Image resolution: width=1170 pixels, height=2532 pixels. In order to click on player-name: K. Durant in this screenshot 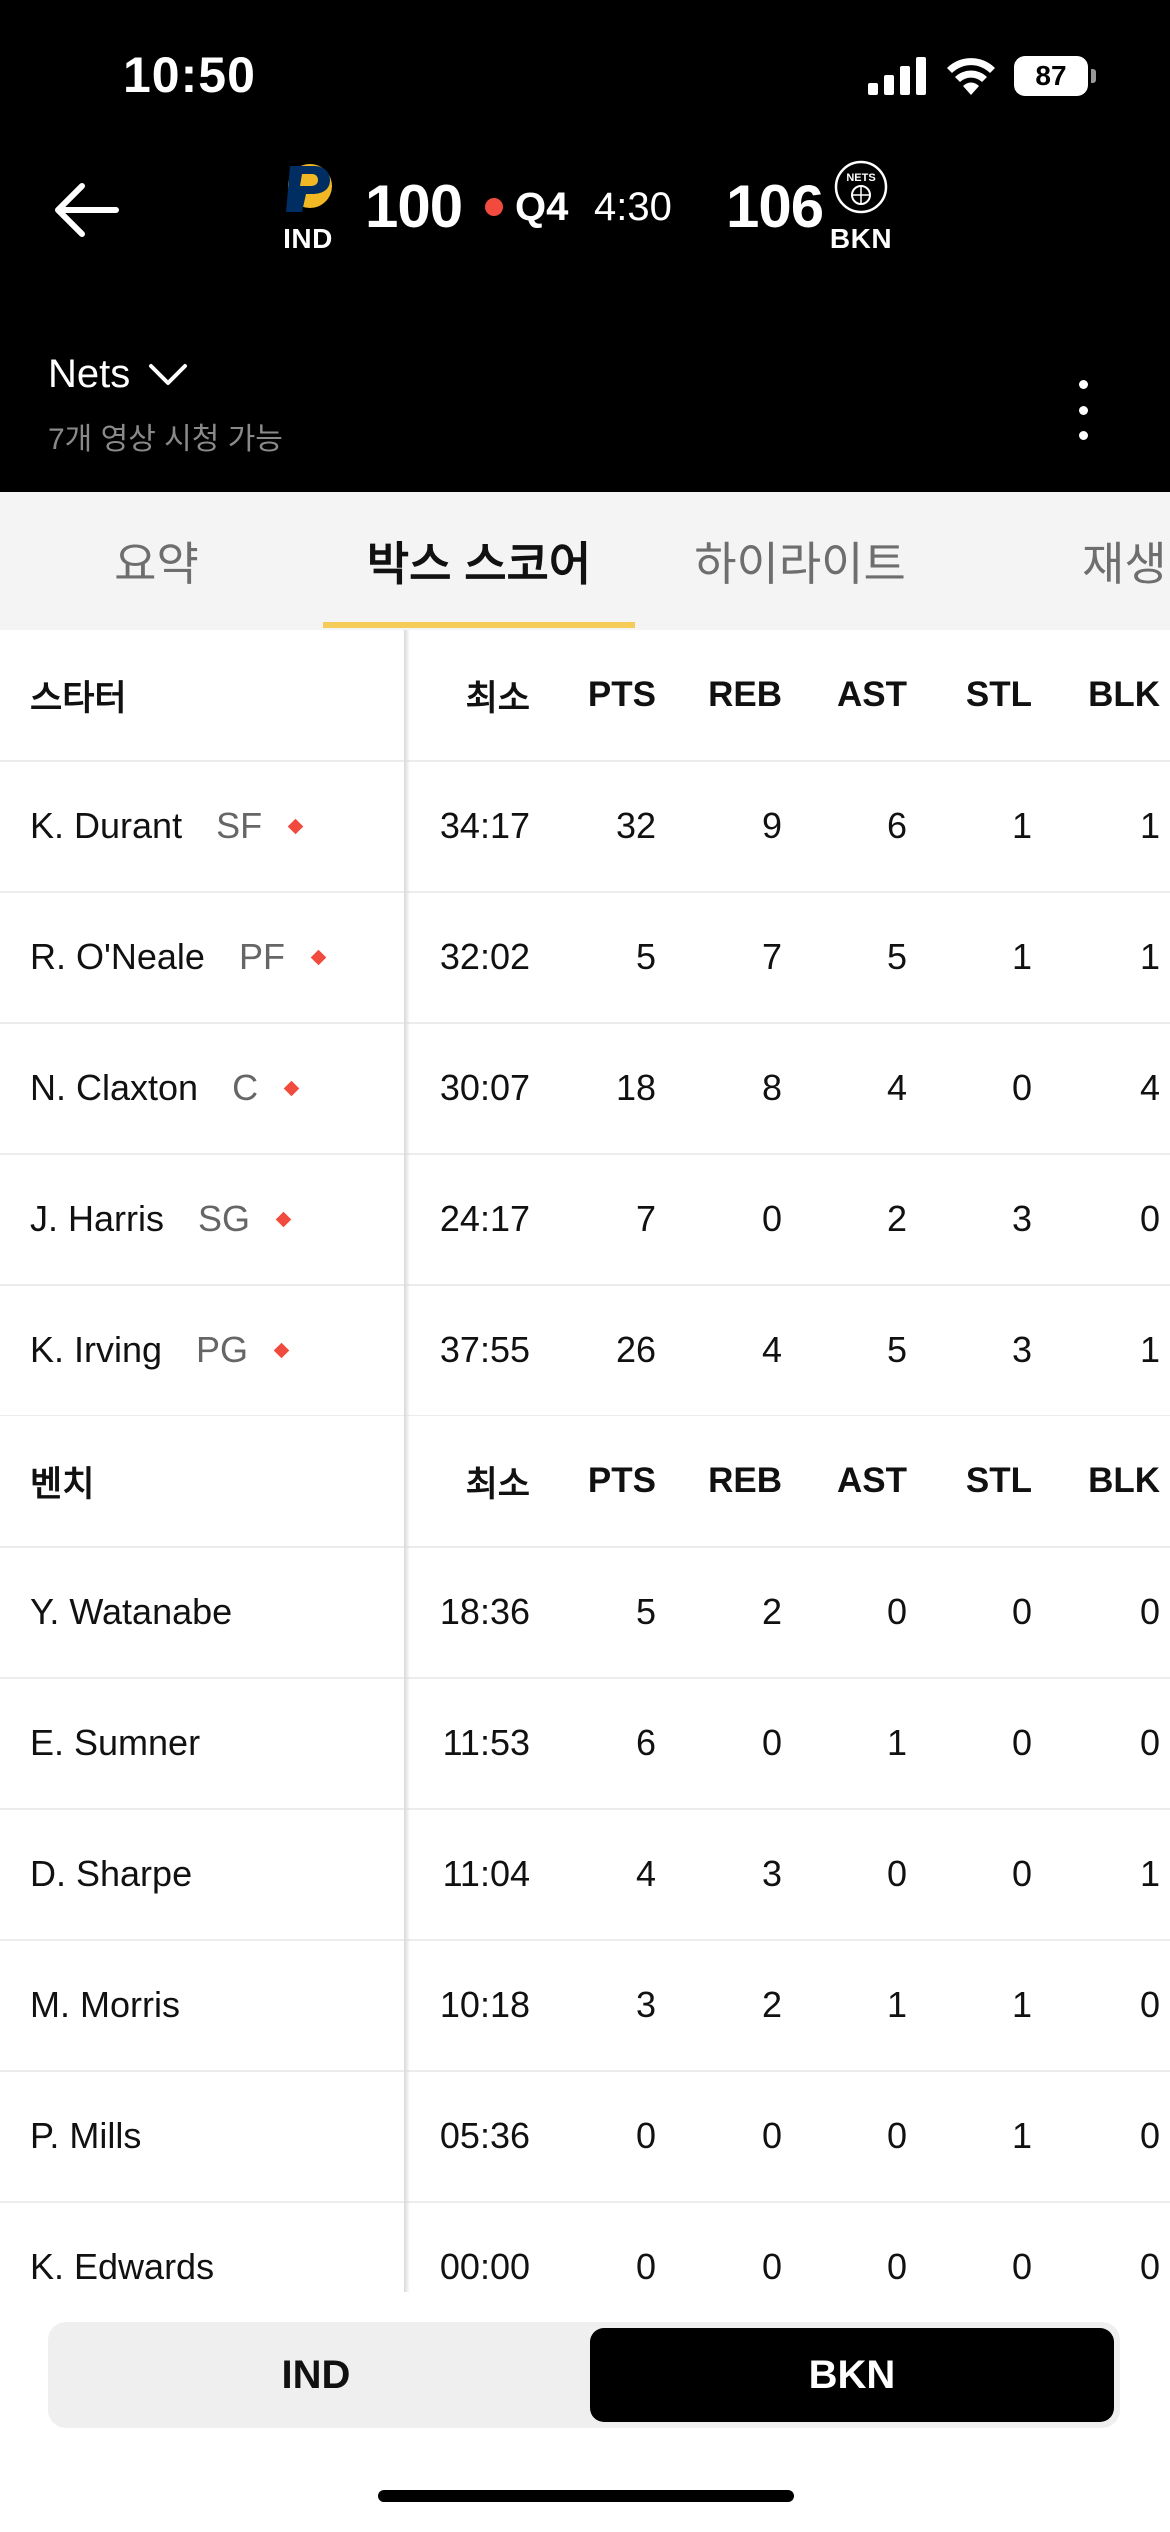, I will do `click(106, 826)`.